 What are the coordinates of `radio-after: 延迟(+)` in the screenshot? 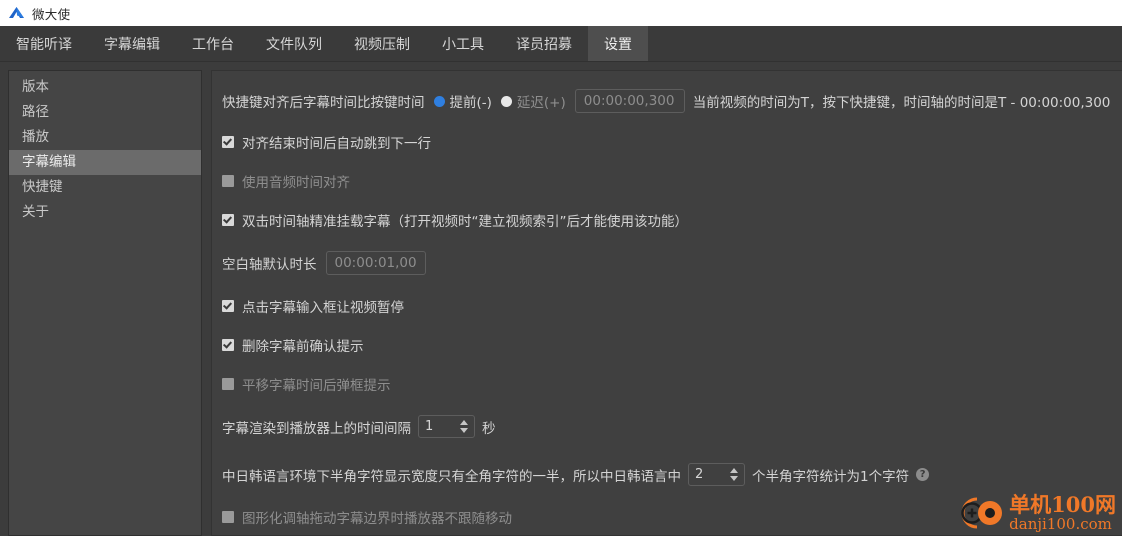 It's located at (533, 101).